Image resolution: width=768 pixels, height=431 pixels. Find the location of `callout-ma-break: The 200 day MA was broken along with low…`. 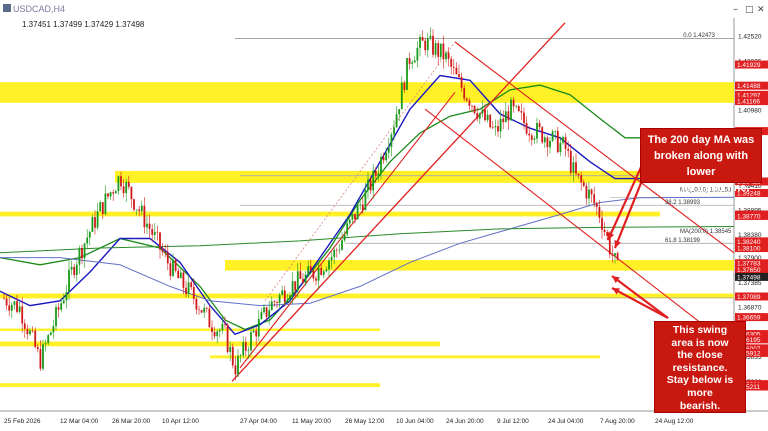

callout-ma-break: The 200 day MA was broken along with low… is located at coordinates (701, 161).